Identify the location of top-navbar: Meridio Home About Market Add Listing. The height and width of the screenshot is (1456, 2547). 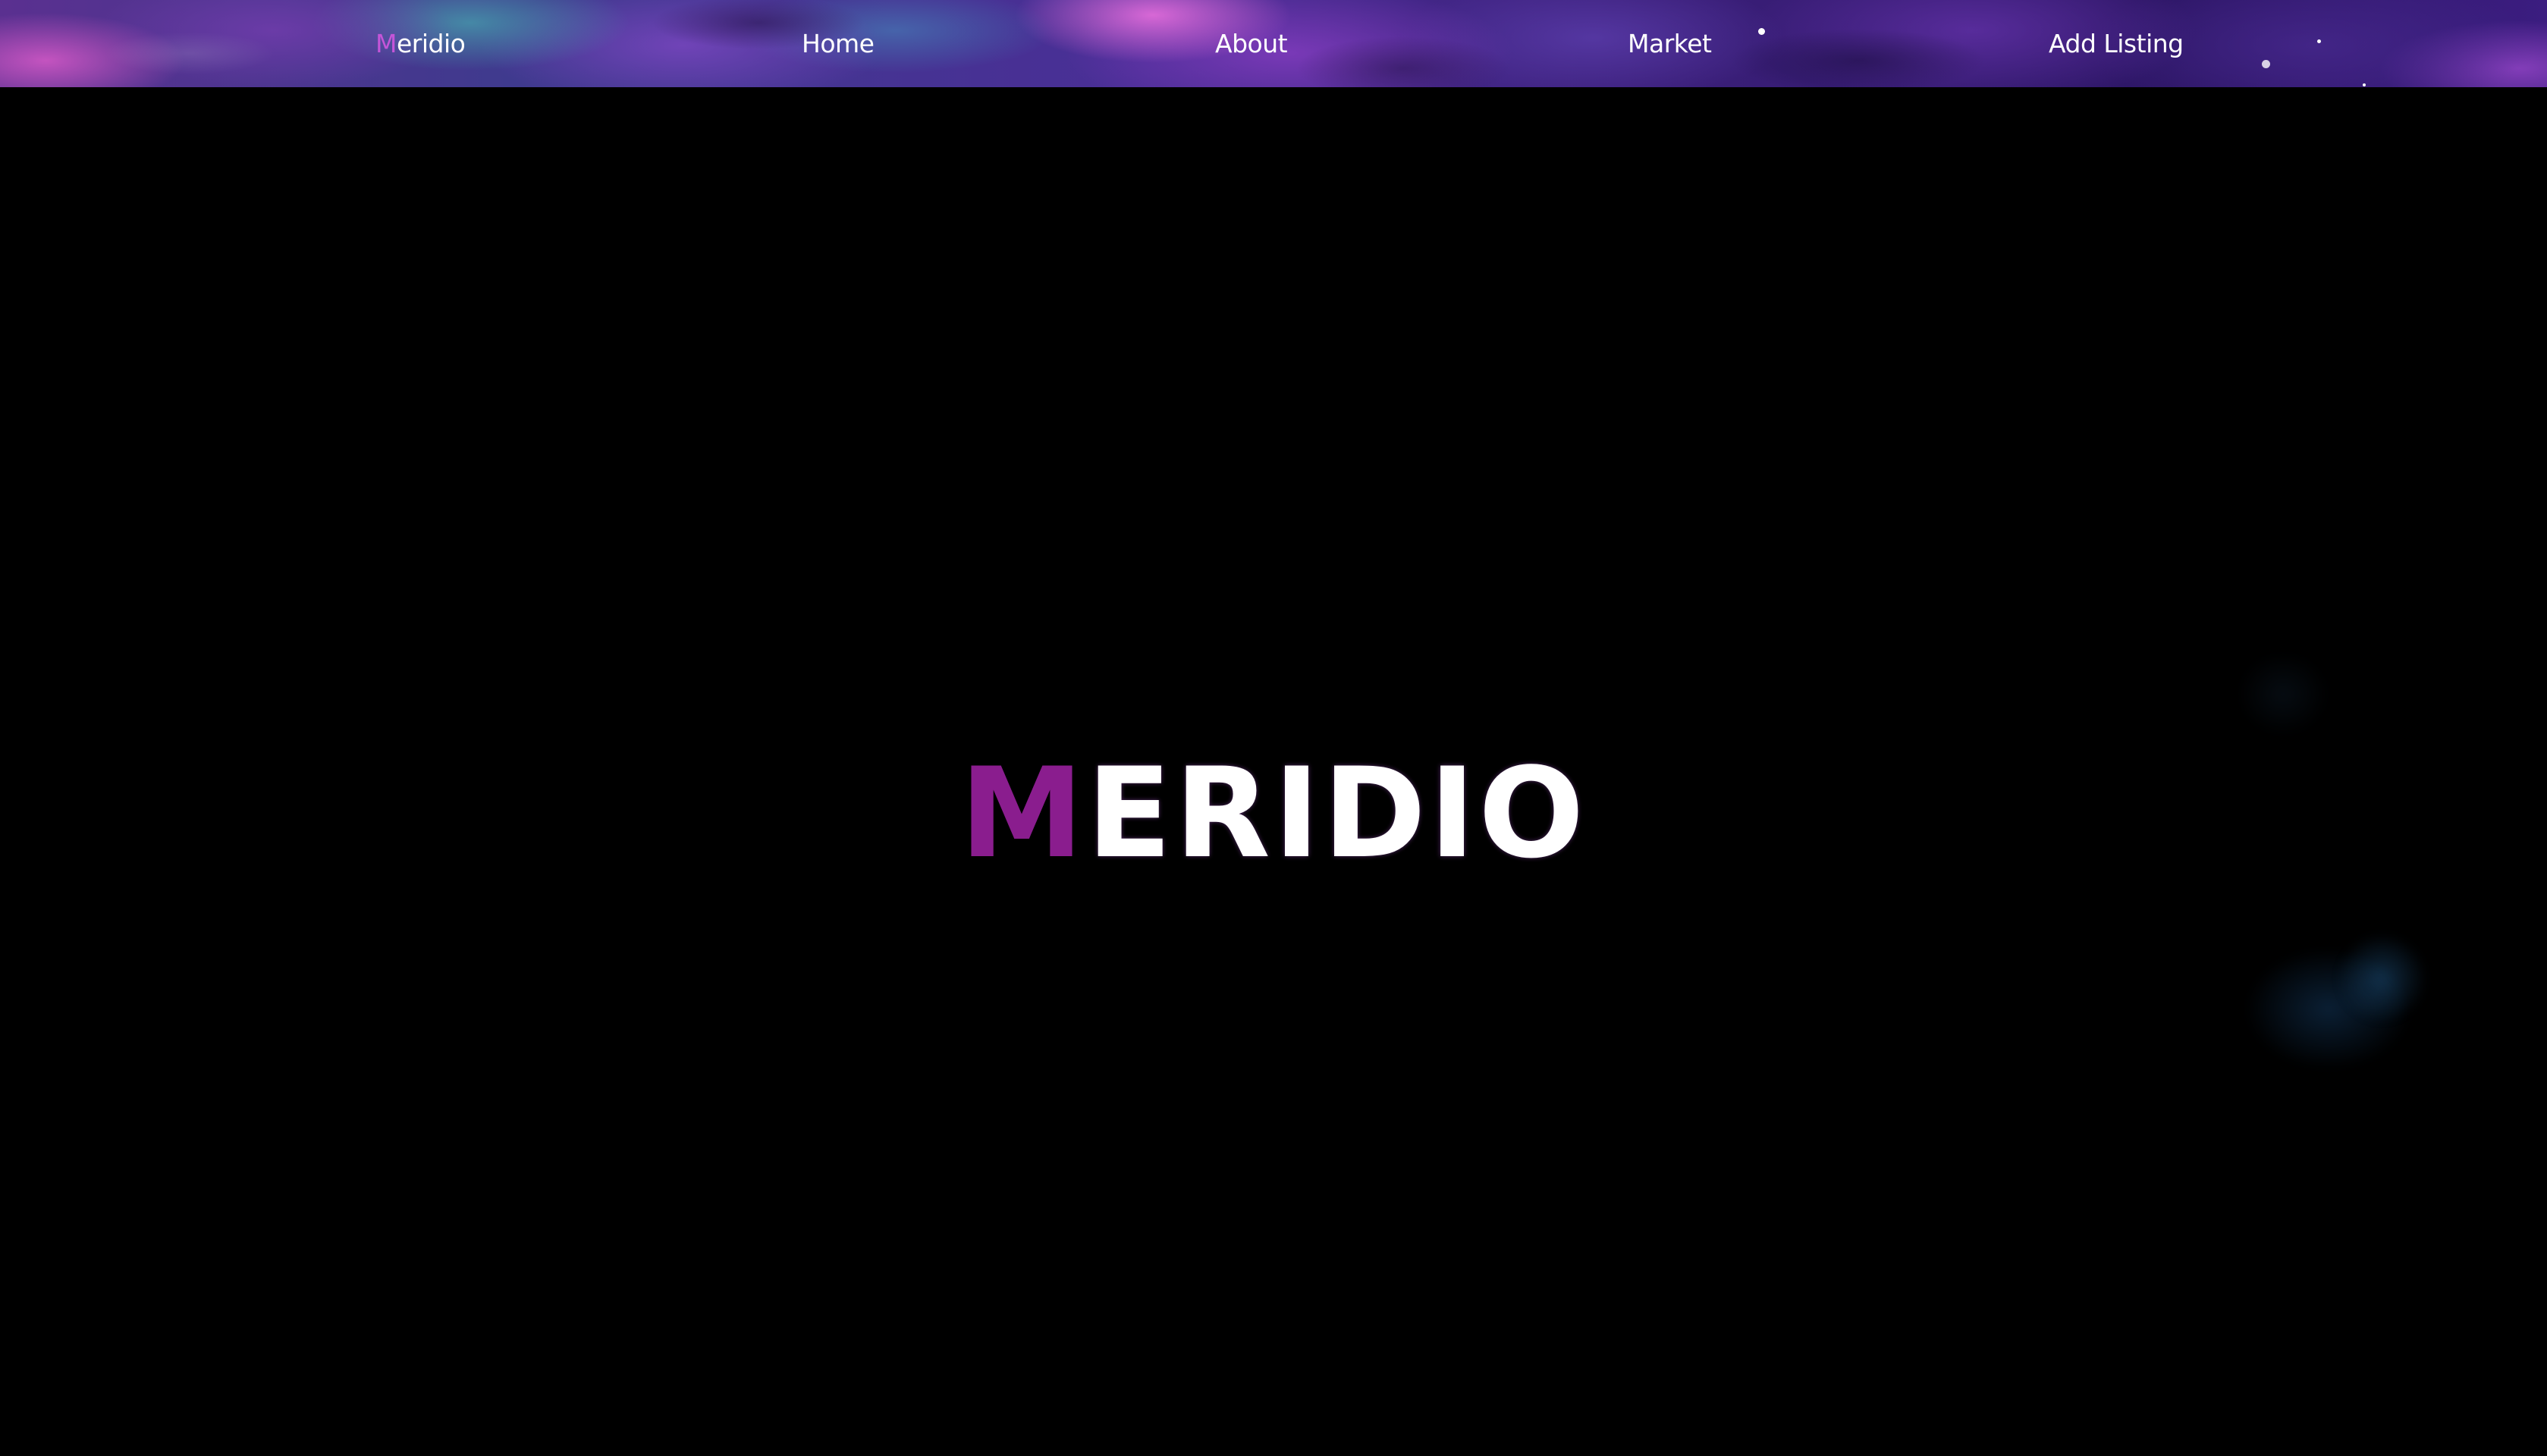
(1273, 43).